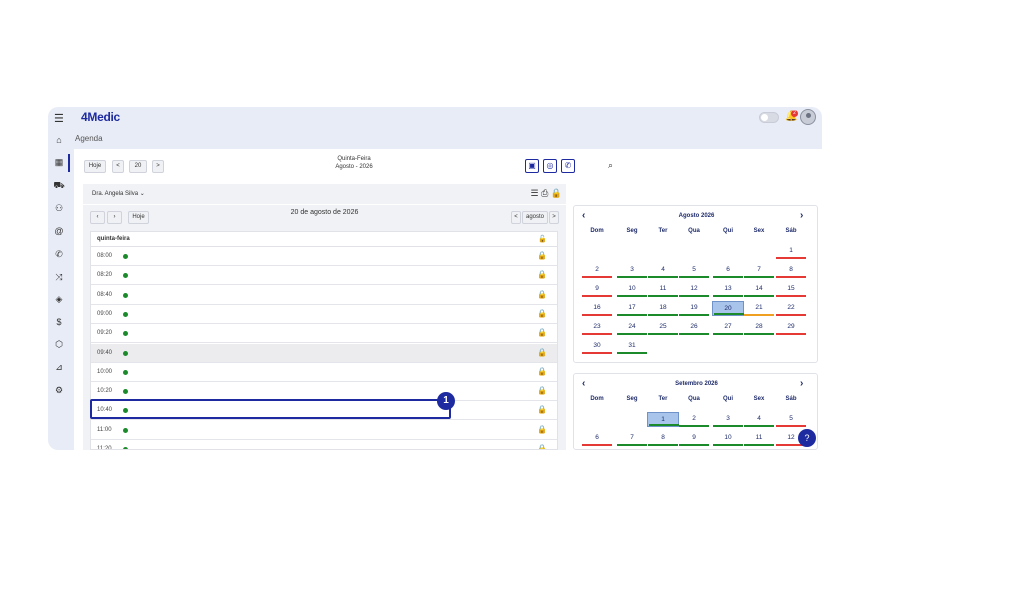 This screenshot has width=1024, height=598. Describe the element at coordinates (554, 217) in the screenshot. I see `month-next-button: >` at that location.